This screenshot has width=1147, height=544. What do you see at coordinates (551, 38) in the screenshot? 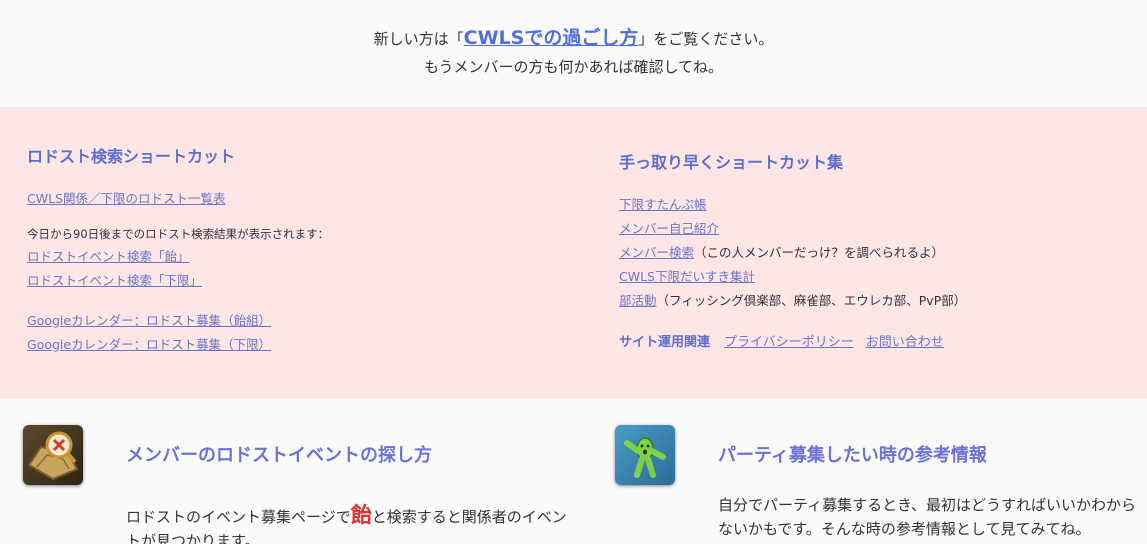
I see `cwls-guide-link: CWLSでの過ごし方` at bounding box center [551, 38].